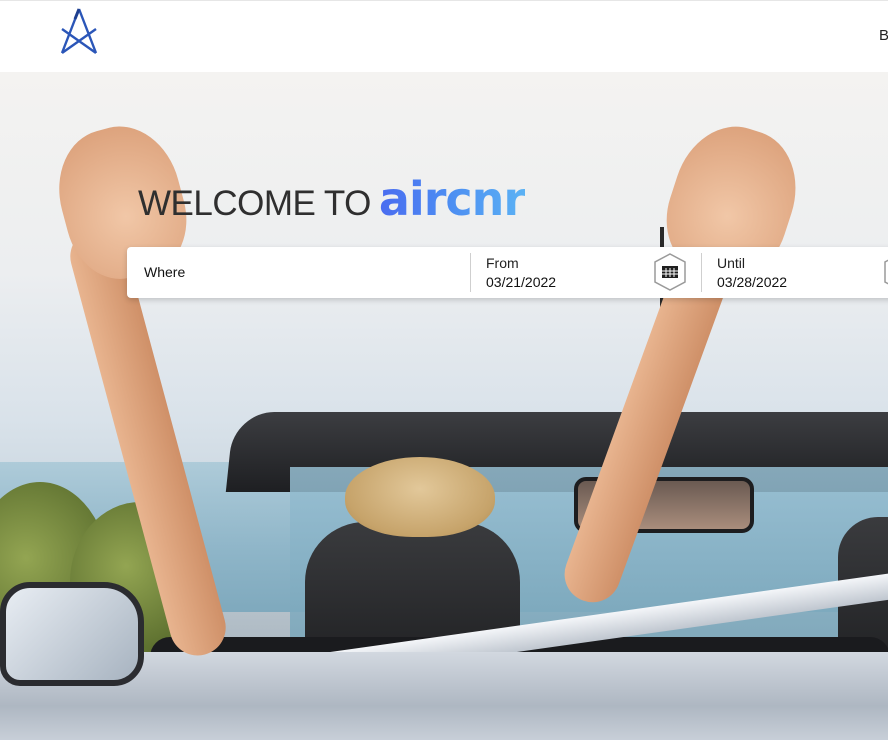 The image size is (888, 740). Describe the element at coordinates (752, 282) in the screenshot. I see `until-date-input: 03/28/2022` at that location.